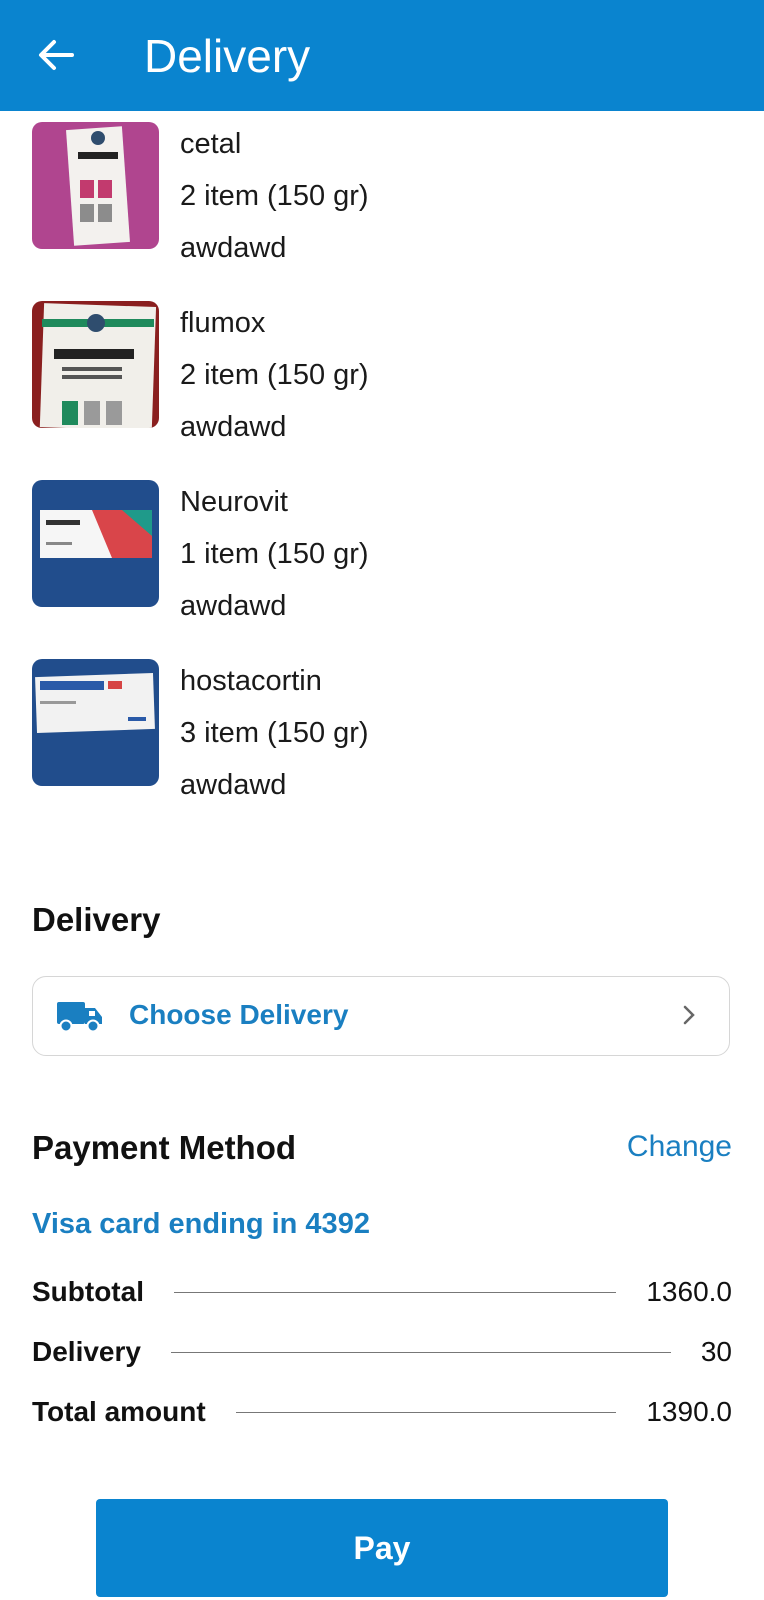 This screenshot has width=764, height=1600. I want to click on arrow-left-icon, so click(56, 55).